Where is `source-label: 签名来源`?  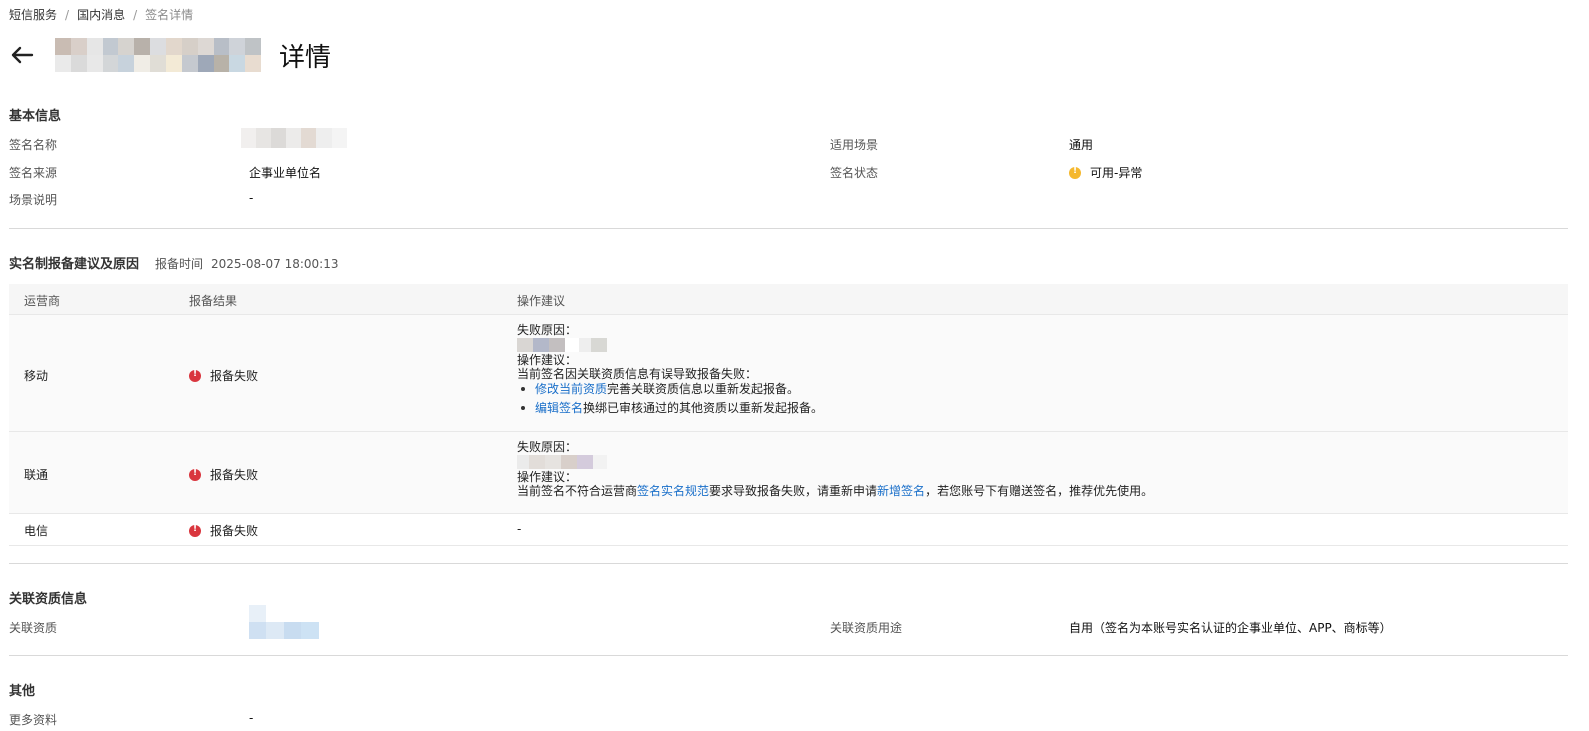
source-label: 签名来源 is located at coordinates (33, 173).